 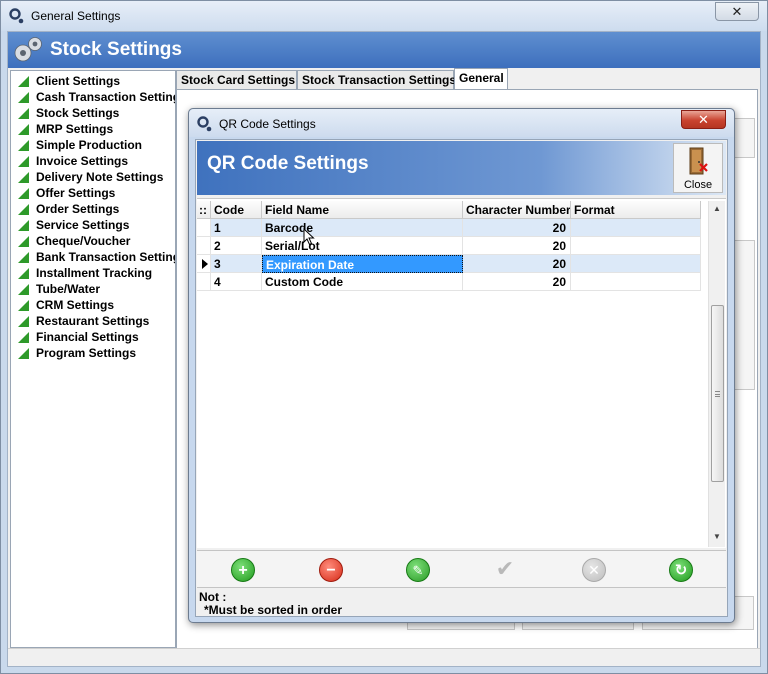 I want to click on table-row: 3 Expiration Date 20, so click(x=449, y=264).